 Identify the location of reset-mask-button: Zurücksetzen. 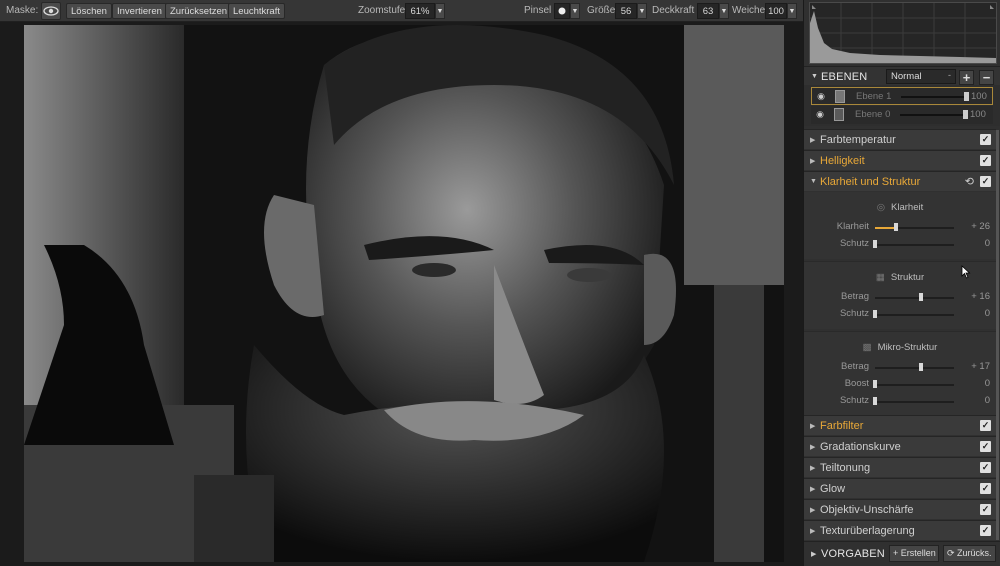
(199, 11).